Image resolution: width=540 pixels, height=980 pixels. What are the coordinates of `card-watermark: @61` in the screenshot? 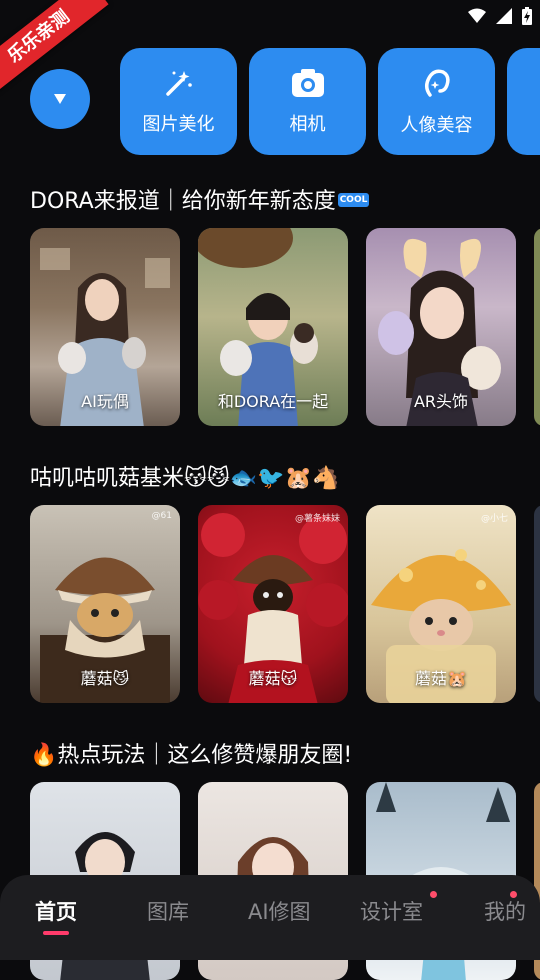 It's located at (161, 516).